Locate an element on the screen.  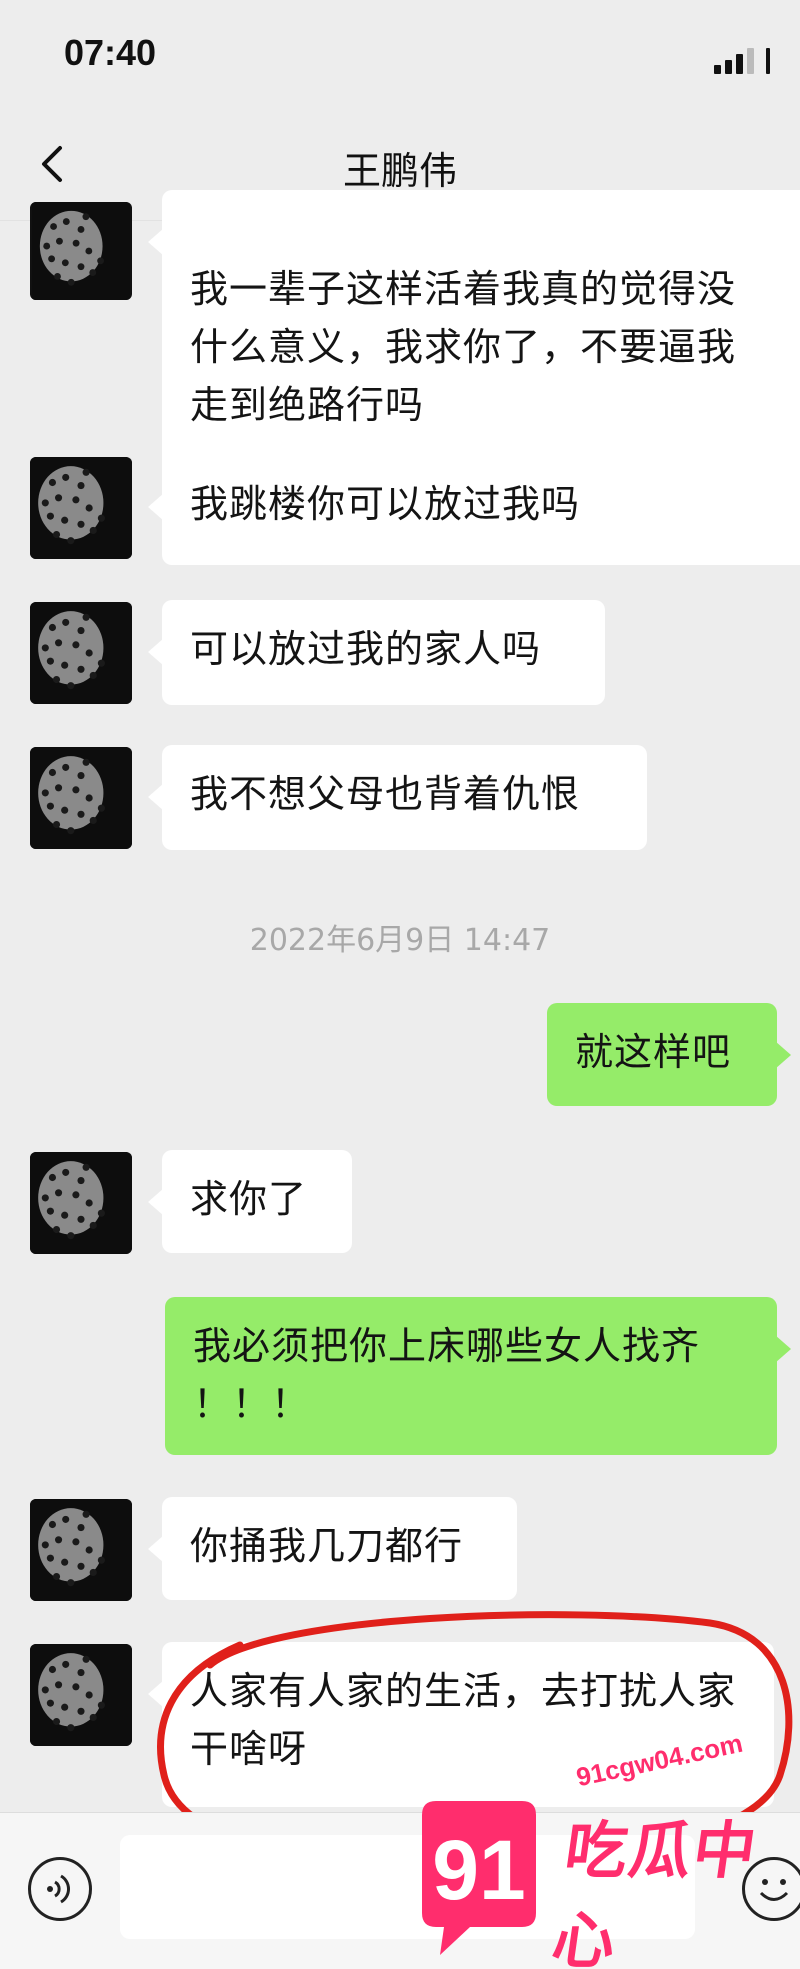
voice-icon is located at coordinates (60, 1889).